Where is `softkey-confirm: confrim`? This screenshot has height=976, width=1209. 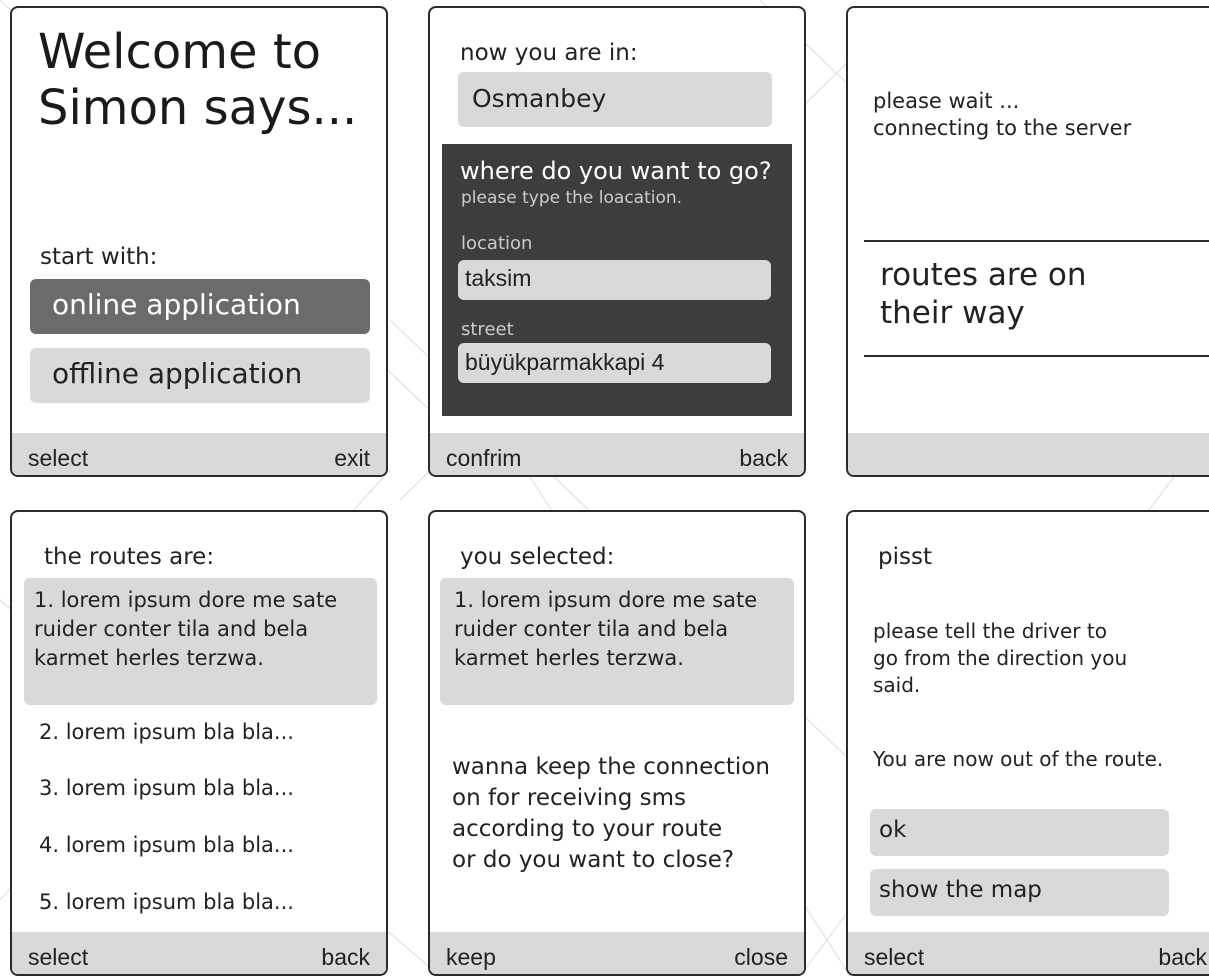
softkey-confirm: confrim is located at coordinates (483, 458).